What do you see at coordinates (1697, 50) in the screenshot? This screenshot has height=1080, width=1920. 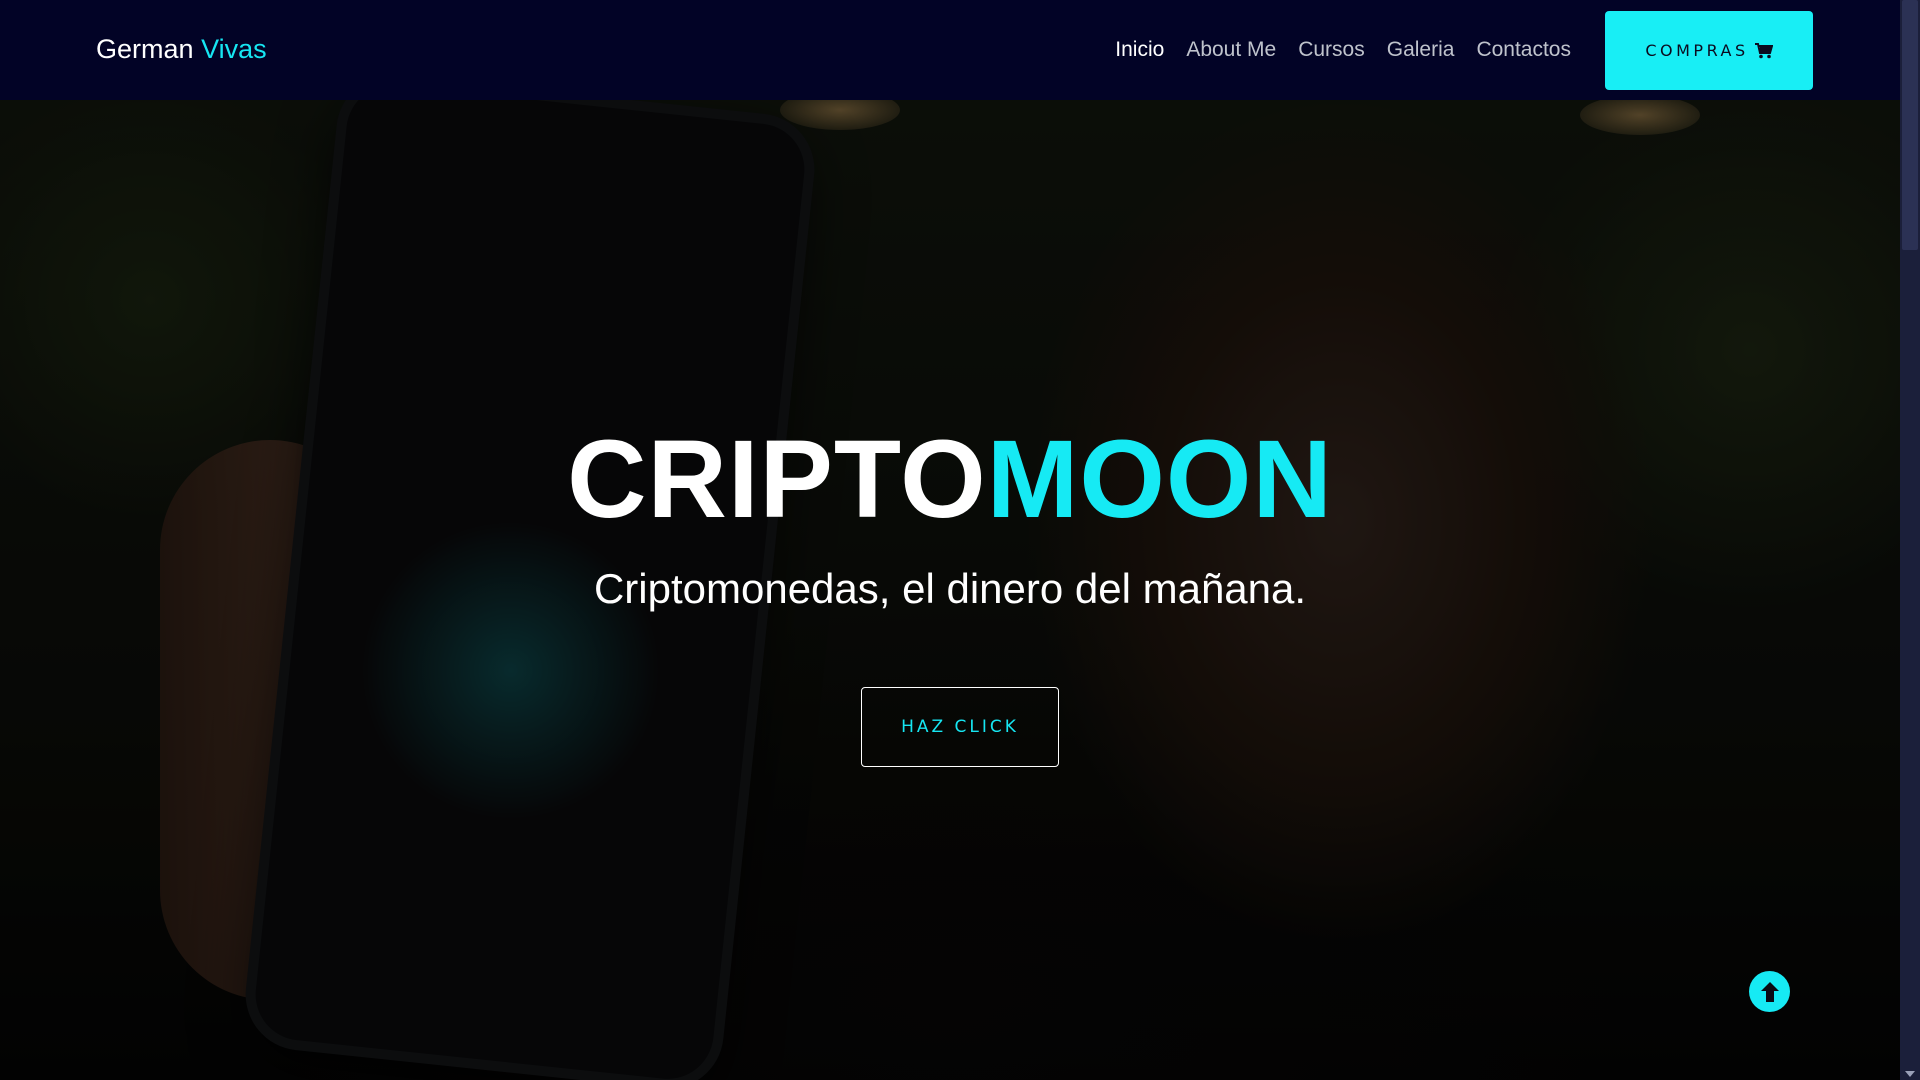 I see `compras-label: COMPRAS` at bounding box center [1697, 50].